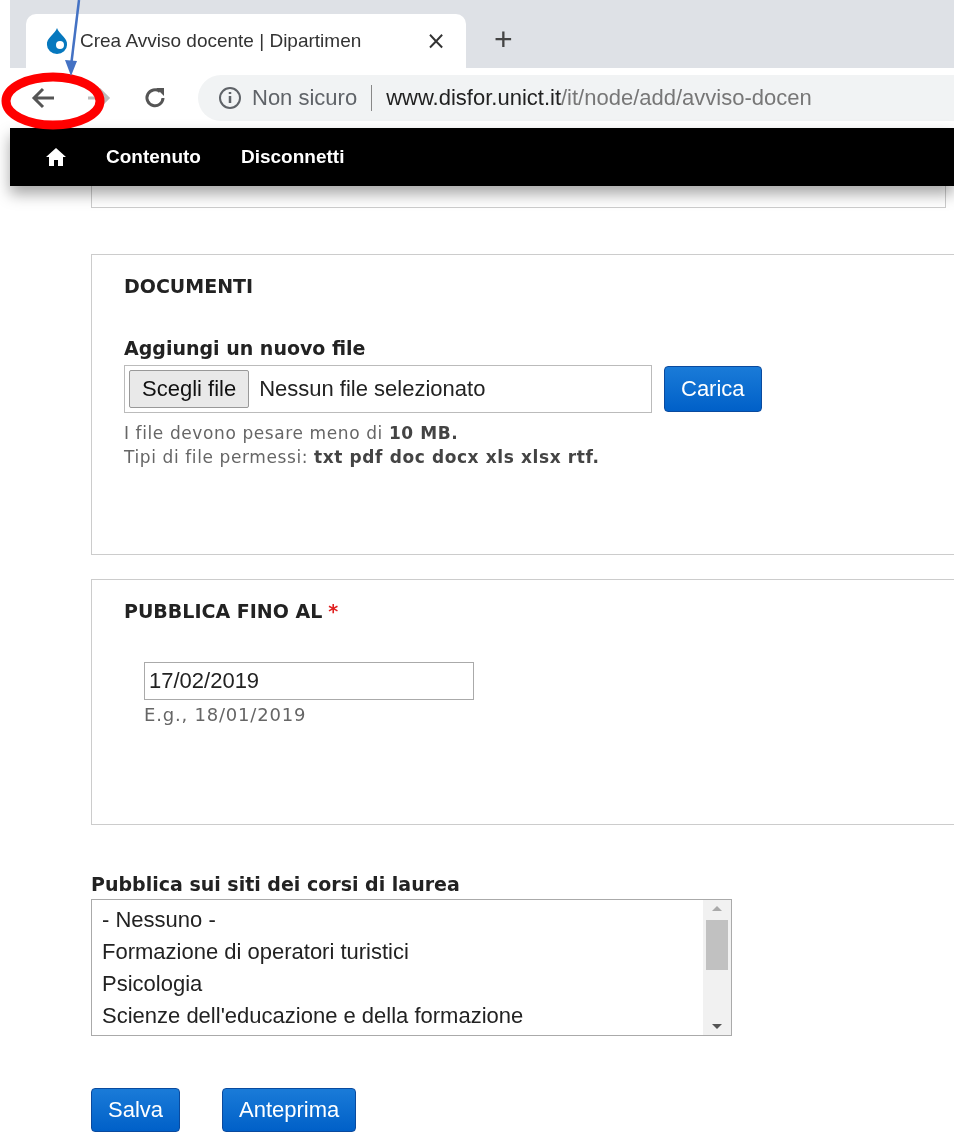 The height and width of the screenshot is (1135, 954). Describe the element at coordinates (713, 389) in the screenshot. I see `upload-button: Carica` at that location.